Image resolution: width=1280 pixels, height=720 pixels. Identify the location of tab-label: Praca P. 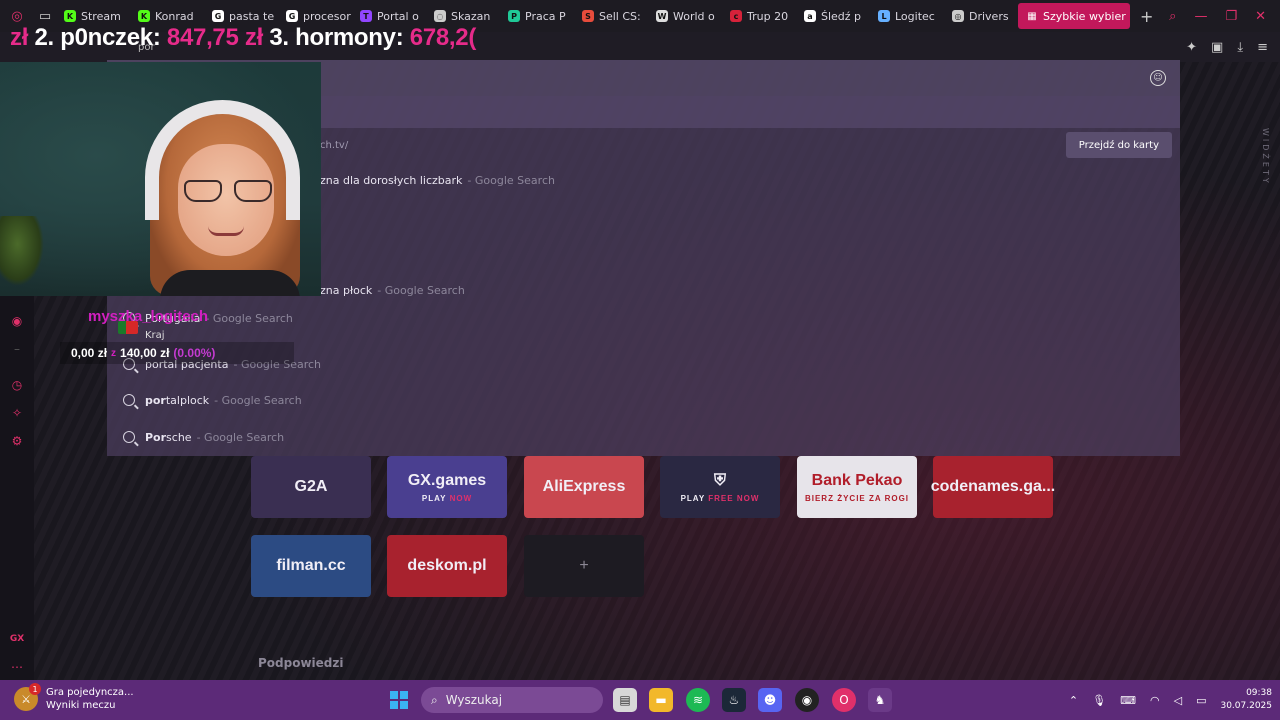
(545, 16).